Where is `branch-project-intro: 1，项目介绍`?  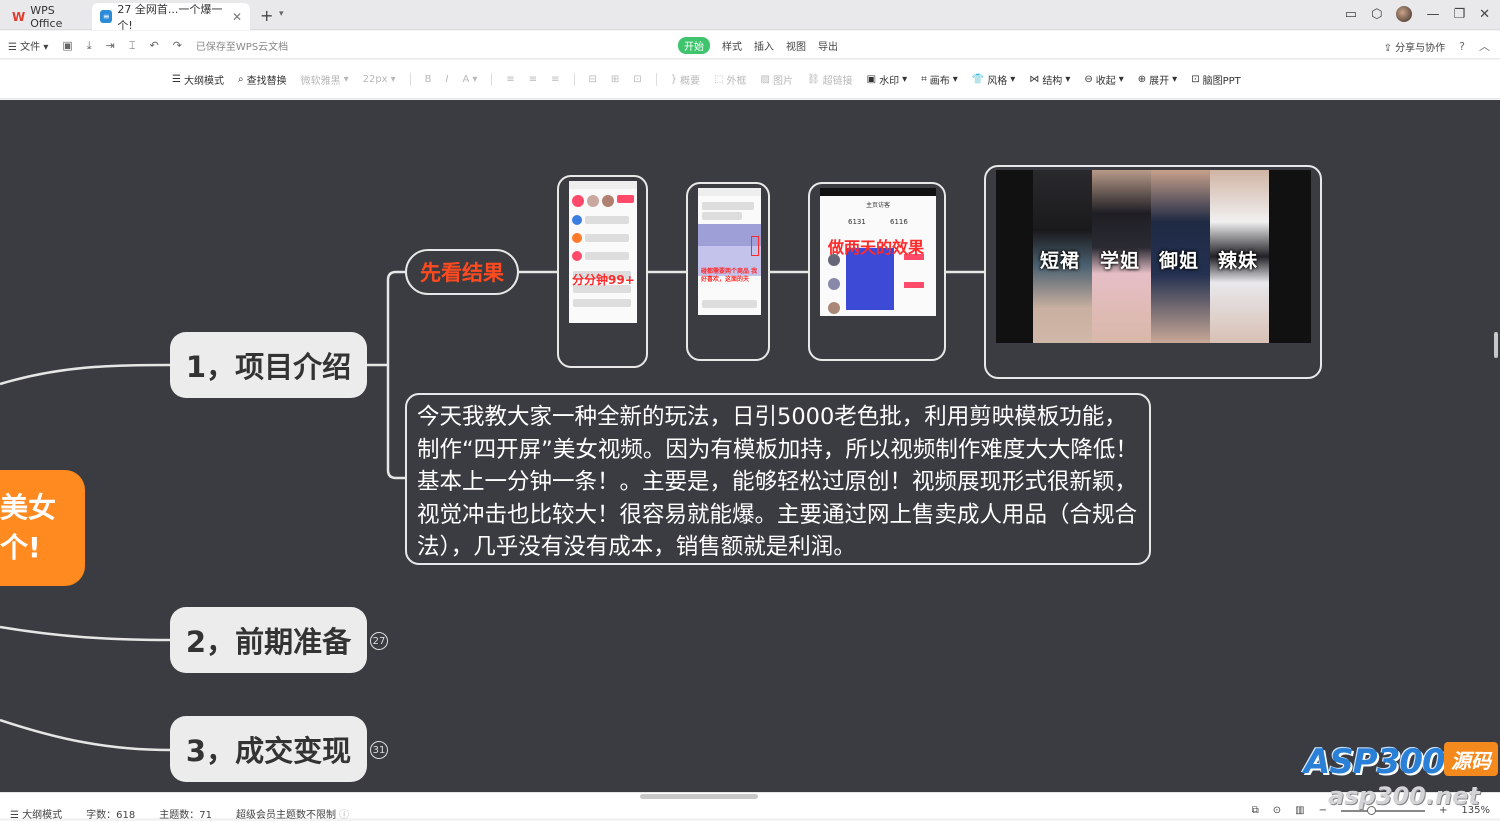
branch-project-intro: 1，项目介绍 is located at coordinates (268, 365).